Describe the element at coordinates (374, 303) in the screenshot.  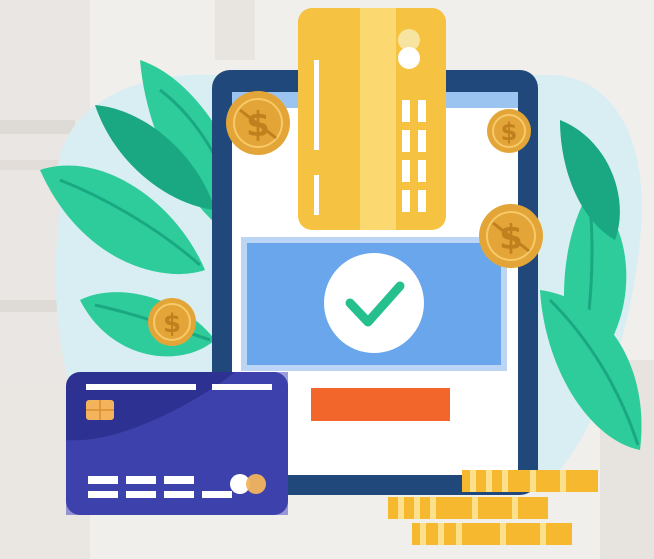
I see `success-badge` at that location.